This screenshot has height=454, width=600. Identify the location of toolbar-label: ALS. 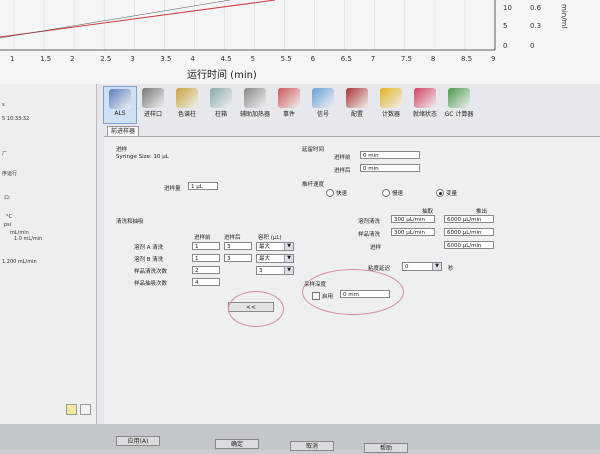
(120, 113).